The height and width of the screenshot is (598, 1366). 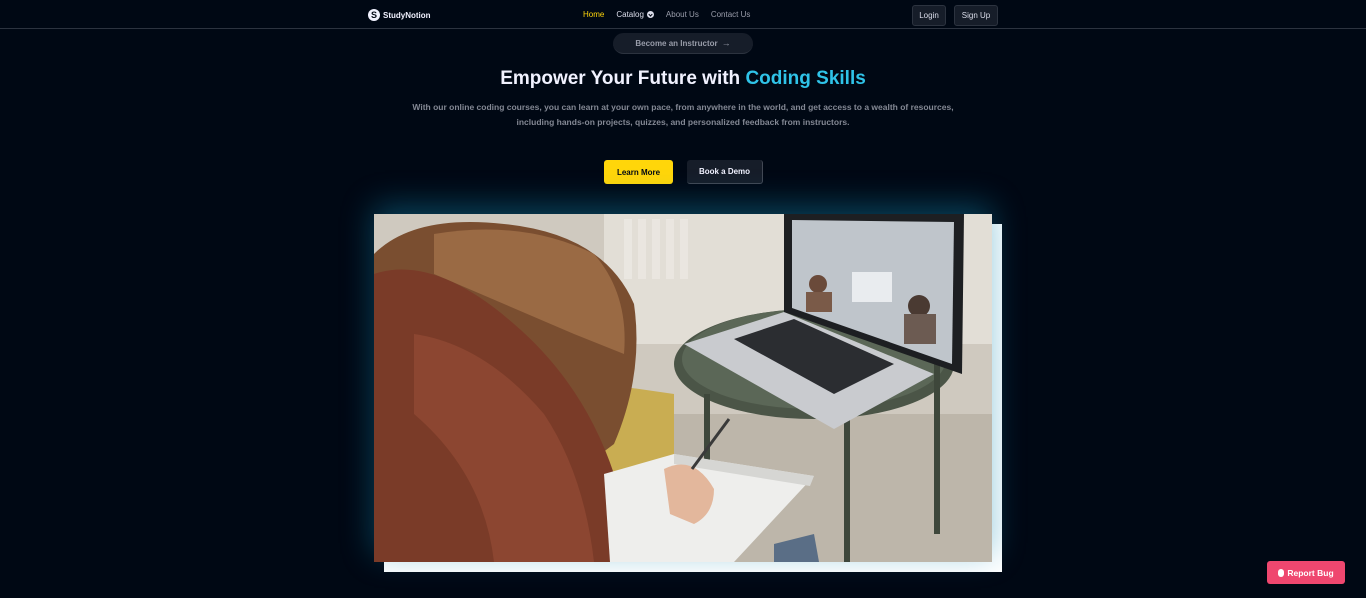 What do you see at coordinates (407, 15) in the screenshot?
I see `logo-text: StudyNotion` at bounding box center [407, 15].